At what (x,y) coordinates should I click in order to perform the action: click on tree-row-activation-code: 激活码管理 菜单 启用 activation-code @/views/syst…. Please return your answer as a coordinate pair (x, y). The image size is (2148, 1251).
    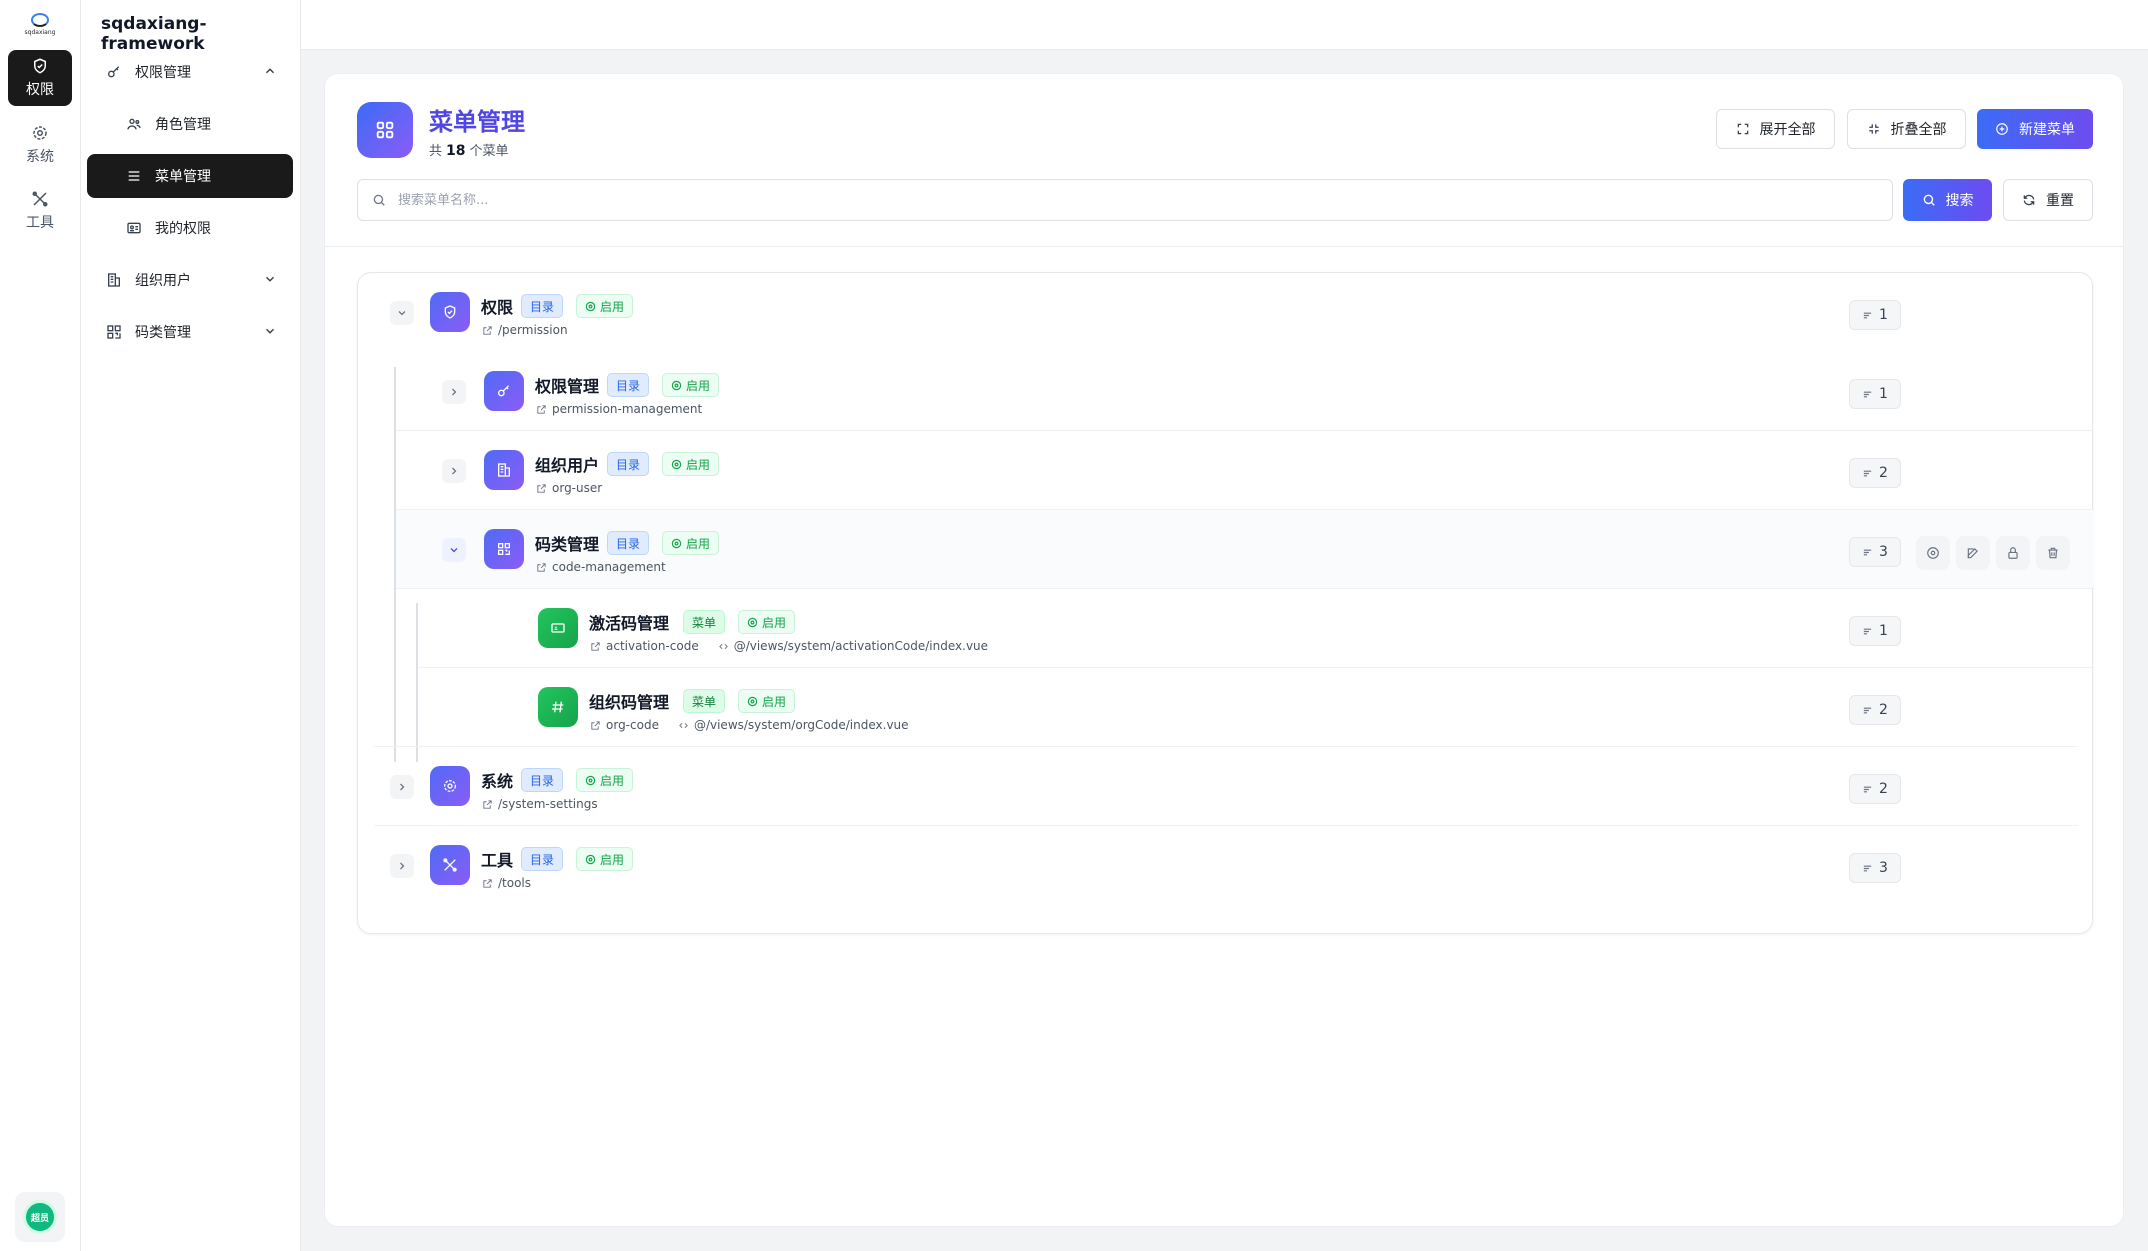
    Looking at the image, I should click on (1256, 628).